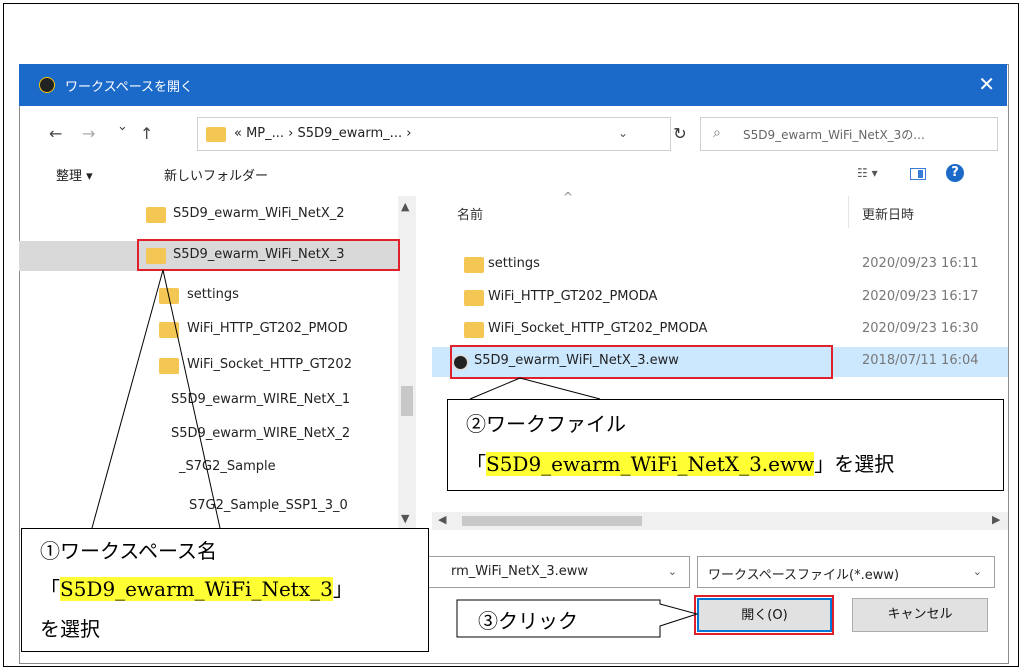  Describe the element at coordinates (528, 621) in the screenshot. I see `callout-click: ③クリック` at that location.